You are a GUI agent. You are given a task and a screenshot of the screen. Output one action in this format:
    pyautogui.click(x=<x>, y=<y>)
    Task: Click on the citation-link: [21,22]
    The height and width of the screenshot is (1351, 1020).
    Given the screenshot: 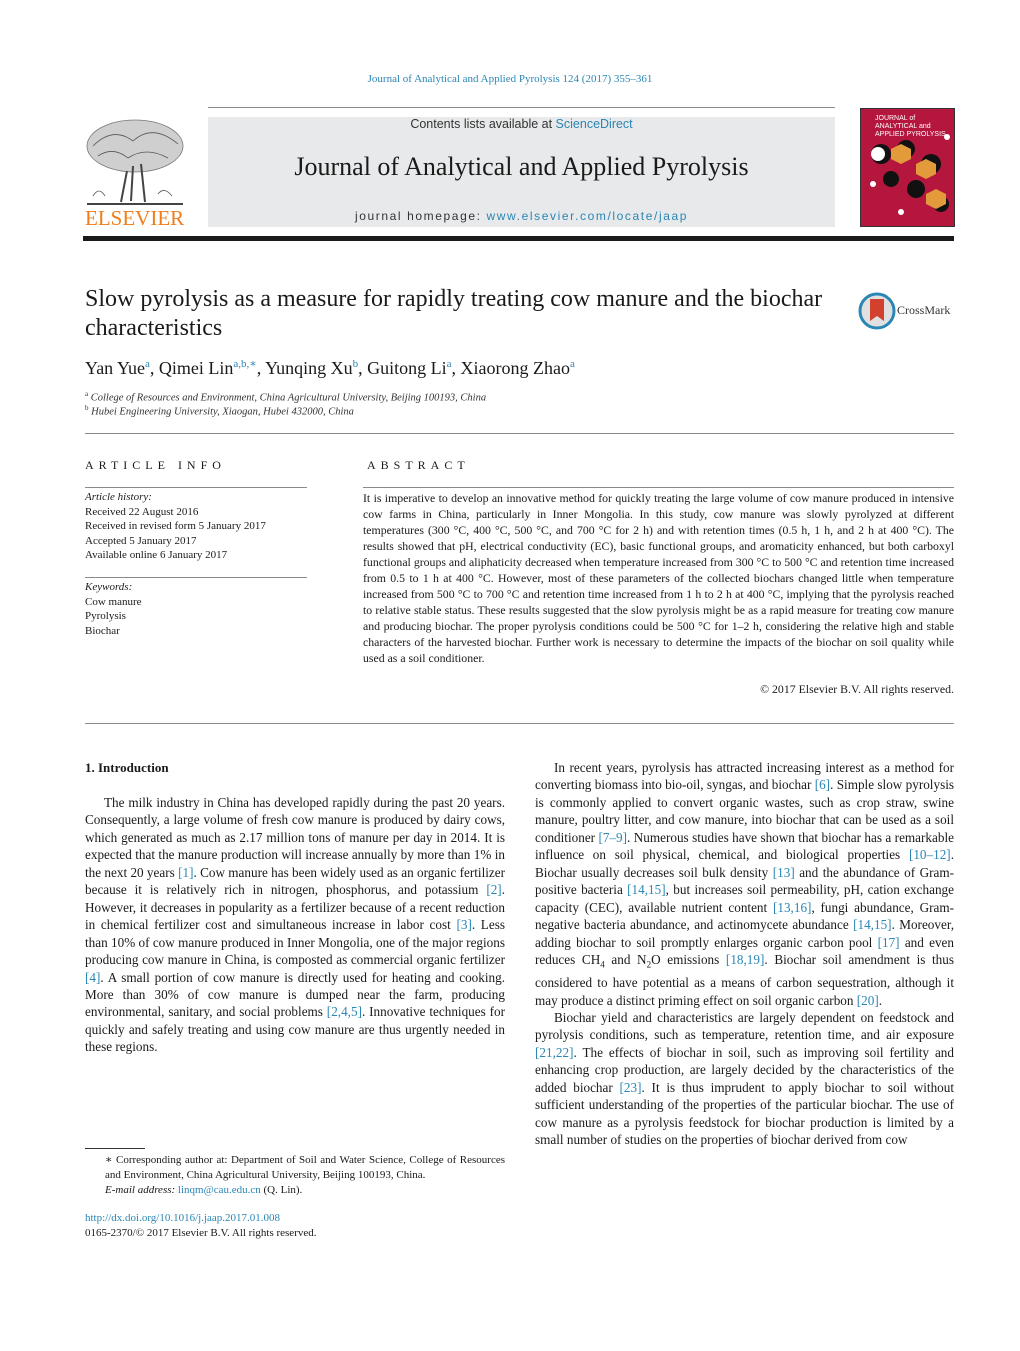 What is the action you would take?
    pyautogui.click(x=554, y=1052)
    